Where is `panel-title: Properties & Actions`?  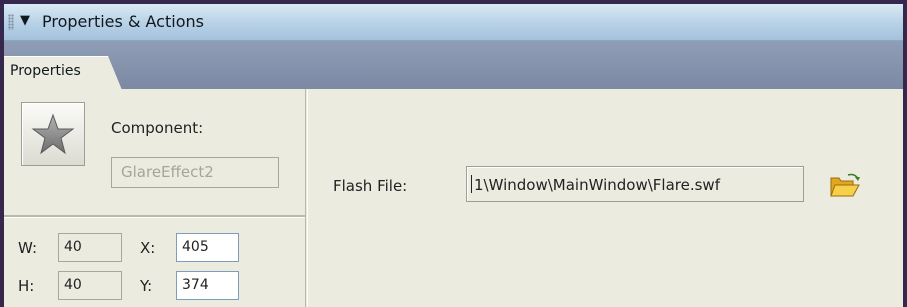 panel-title: Properties & Actions is located at coordinates (123, 21).